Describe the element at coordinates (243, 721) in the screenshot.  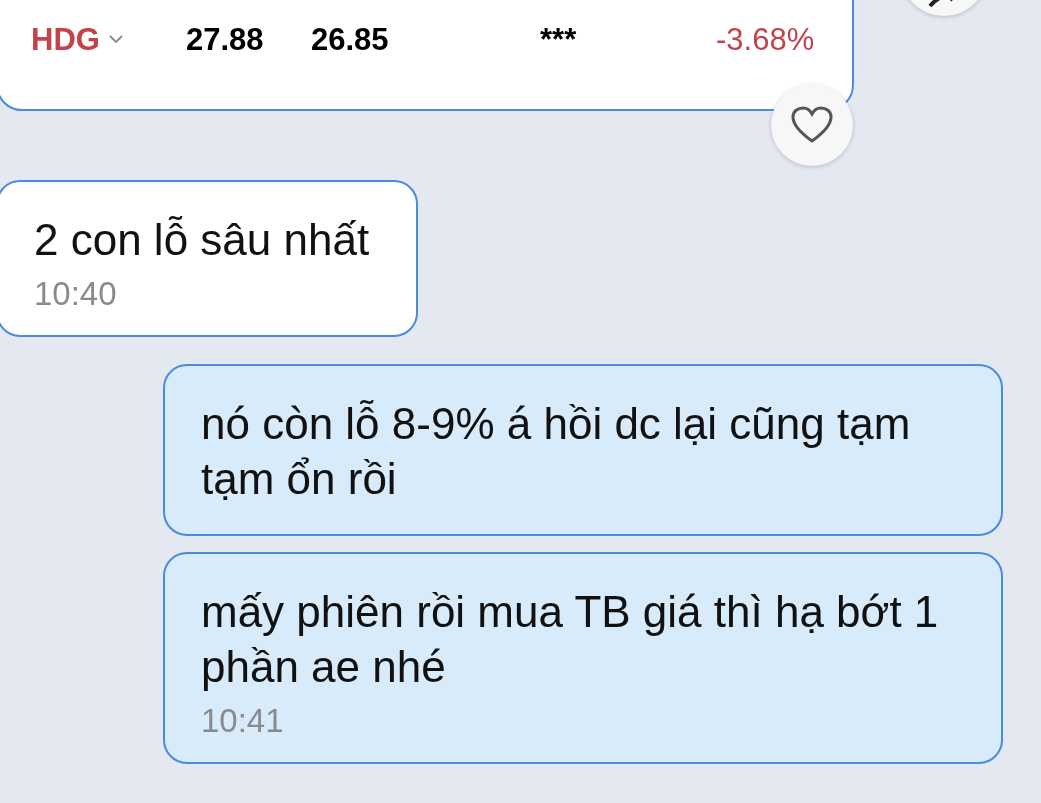
I see `message-time: 10:41` at that location.